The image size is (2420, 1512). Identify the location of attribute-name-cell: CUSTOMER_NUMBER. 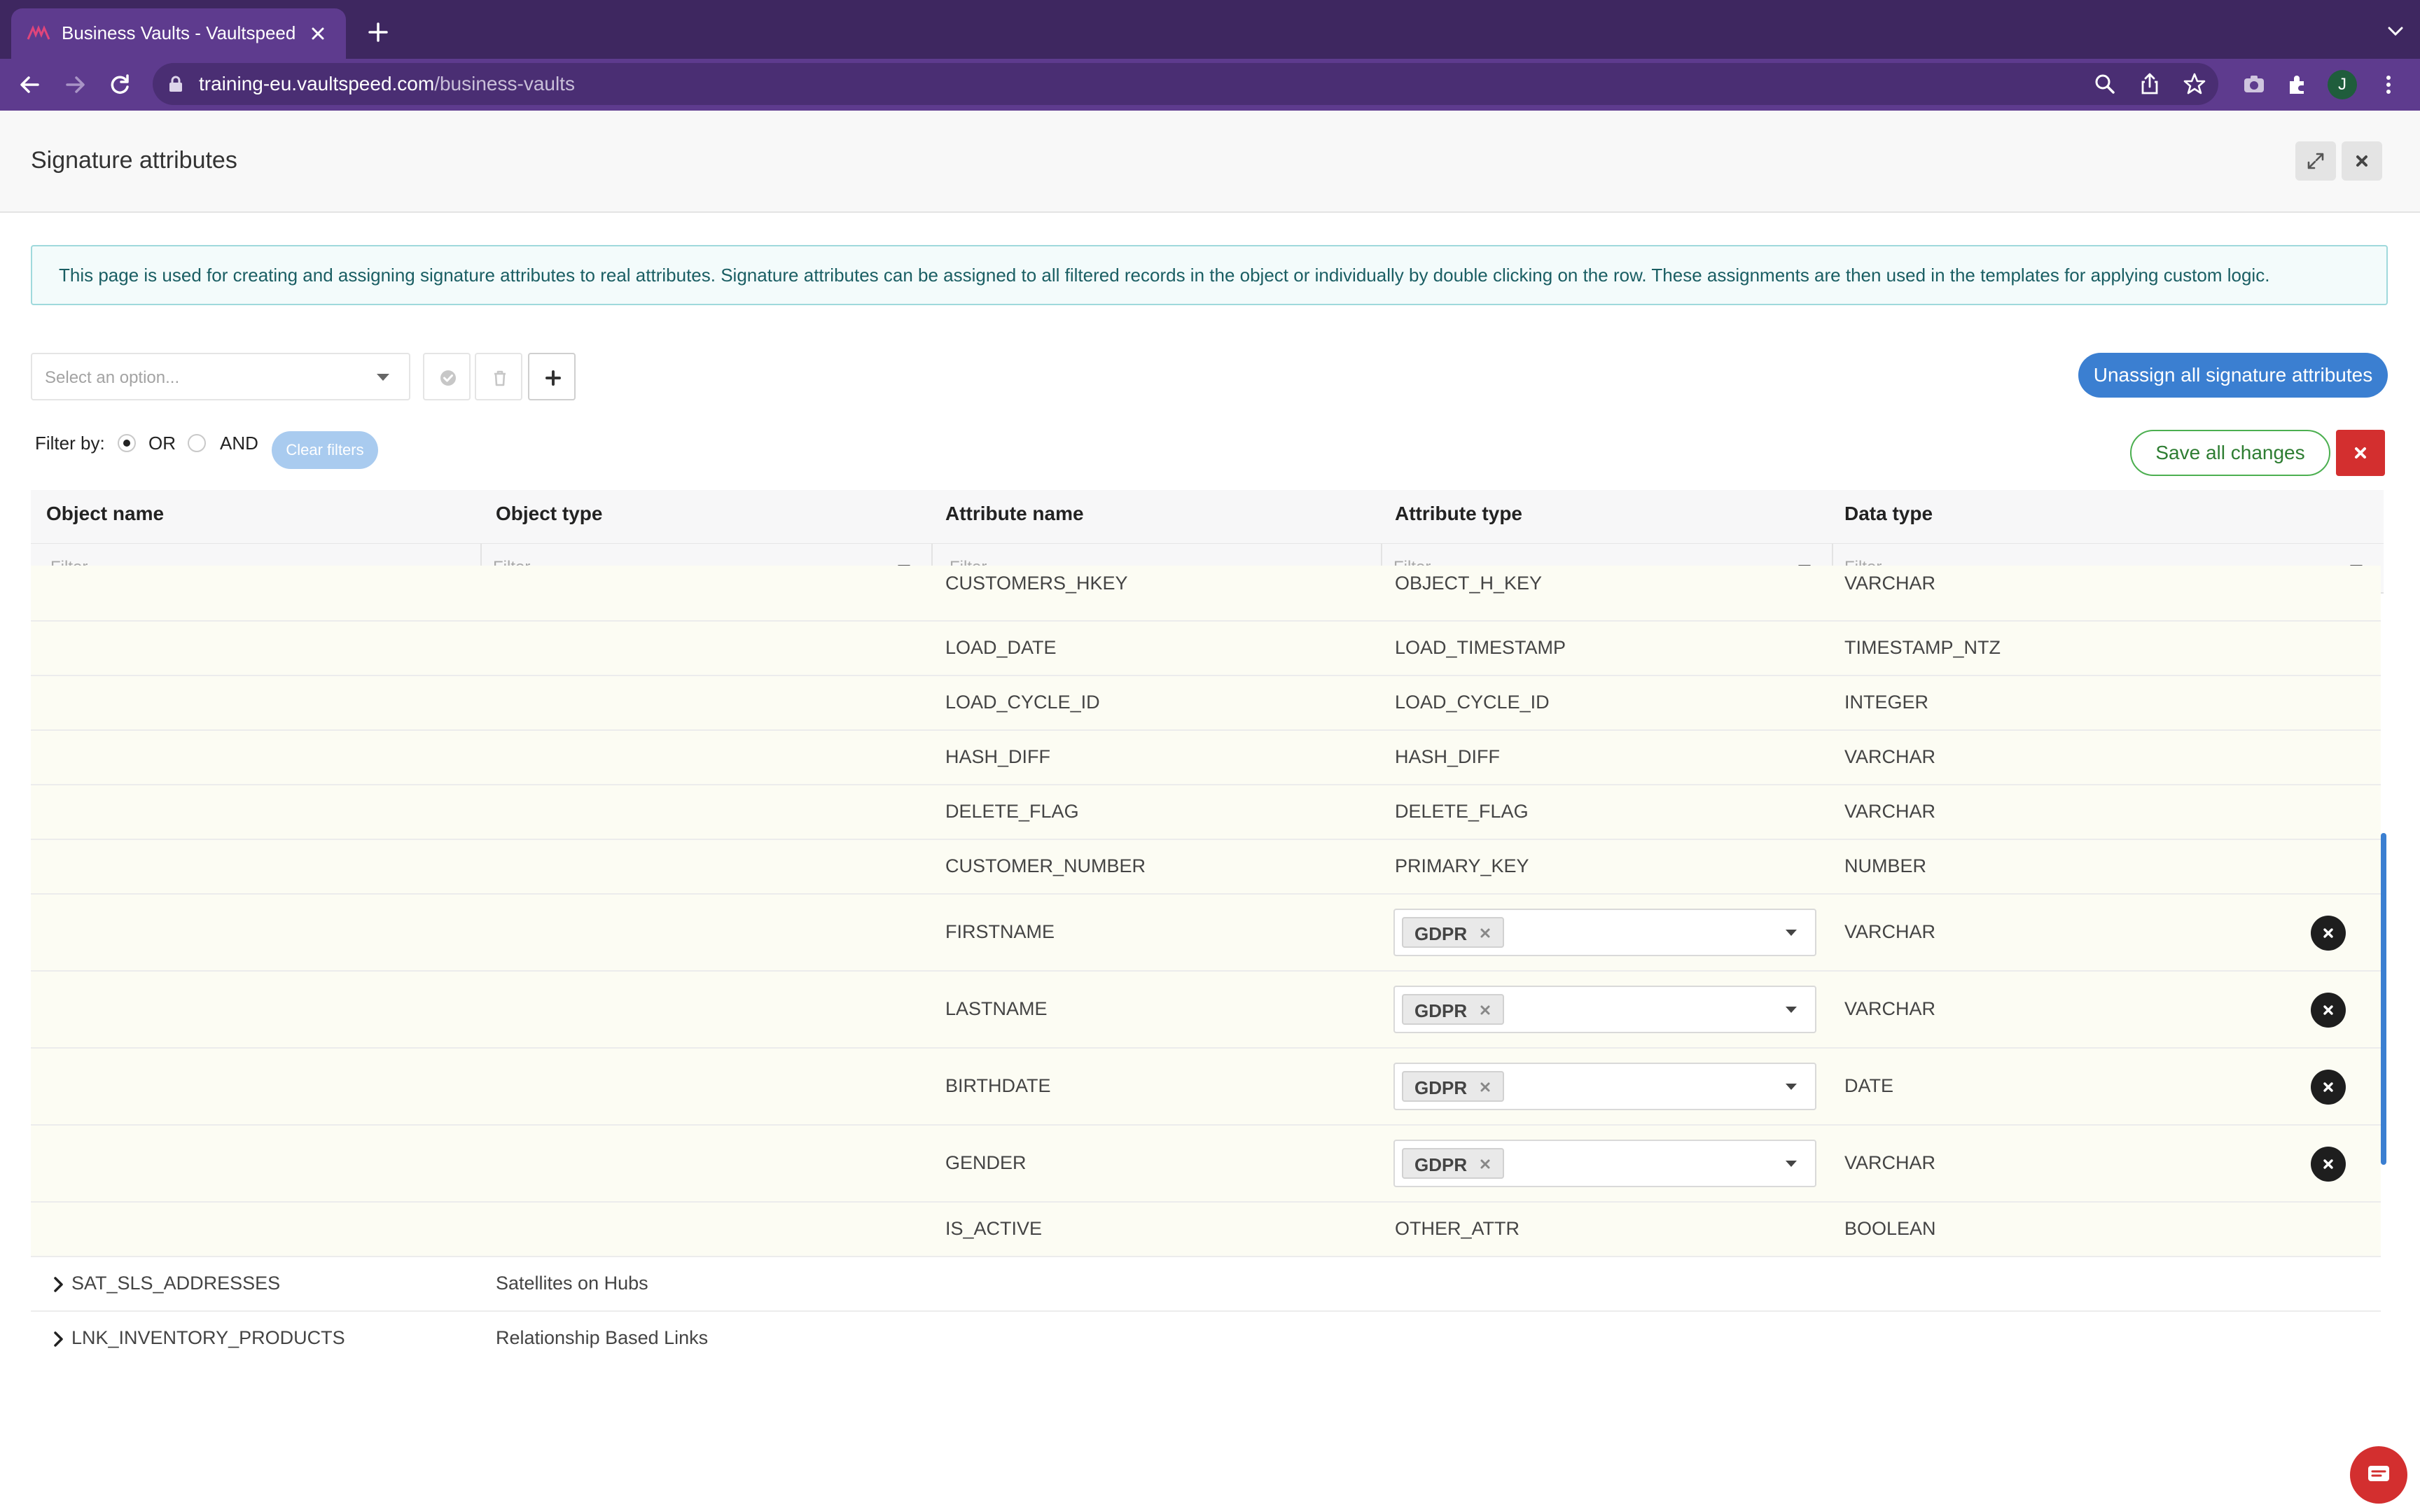
(1045, 865).